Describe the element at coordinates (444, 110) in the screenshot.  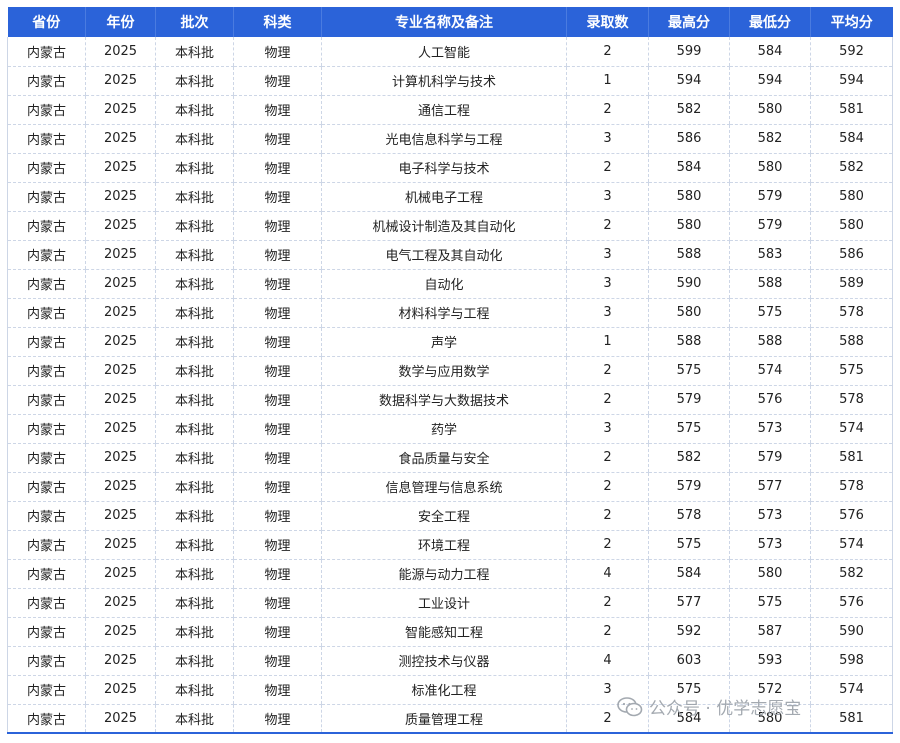
I see `cell-major: 通信工程` at that location.